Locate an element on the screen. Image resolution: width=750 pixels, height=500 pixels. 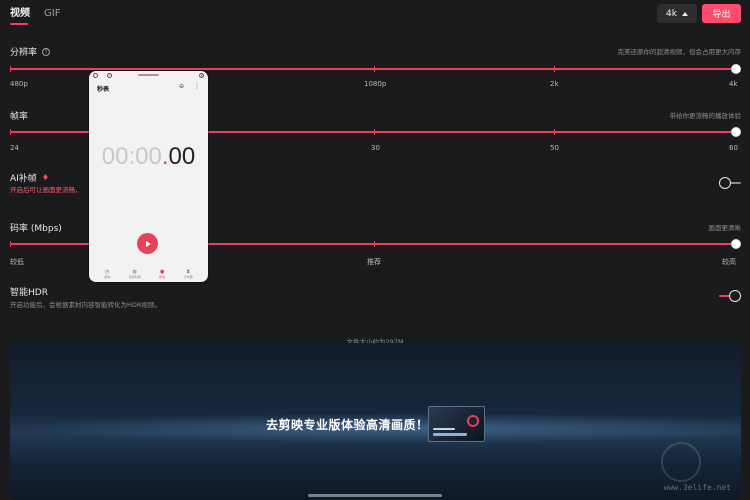
nav-world-clock: ◍ 世界时钟 is located at coordinates (135, 275).